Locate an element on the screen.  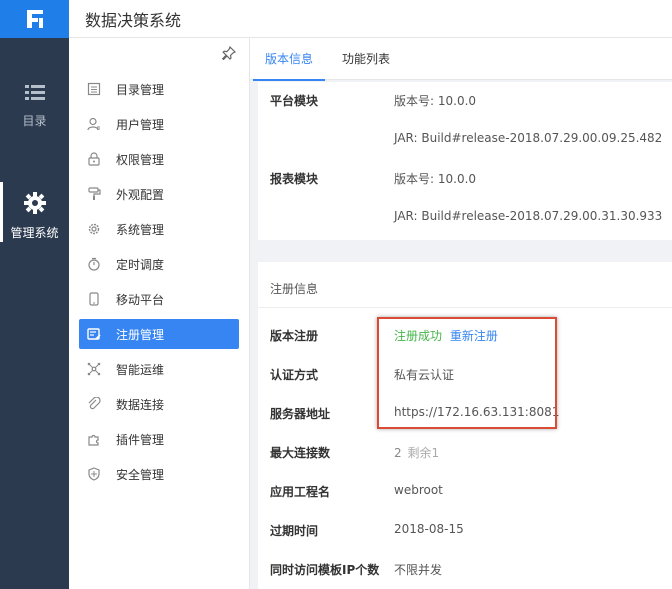
sidebar-item-label: 系统管理 is located at coordinates (140, 229).